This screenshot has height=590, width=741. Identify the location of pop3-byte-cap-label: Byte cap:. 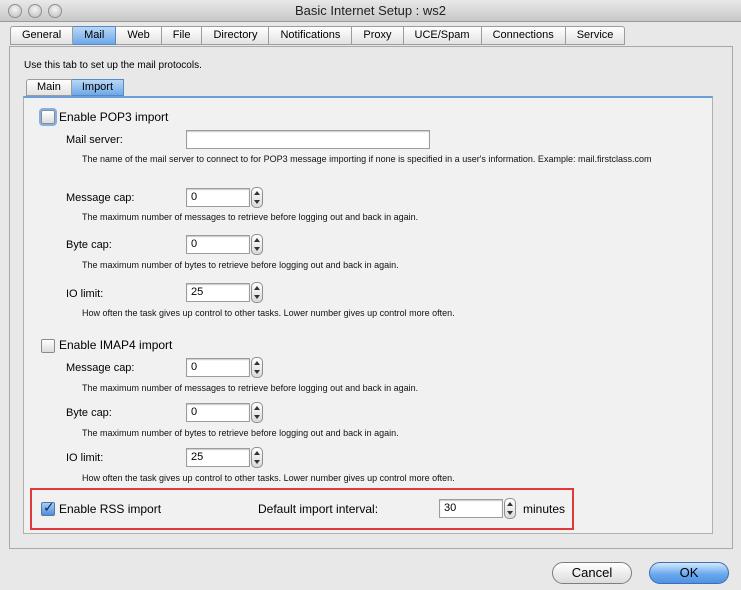
(89, 245).